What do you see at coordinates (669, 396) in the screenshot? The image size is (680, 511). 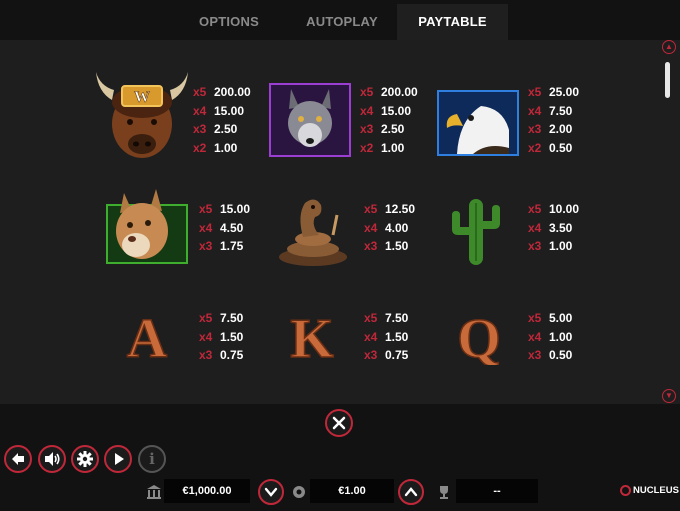 I see `scroll-down-button: ▼` at bounding box center [669, 396].